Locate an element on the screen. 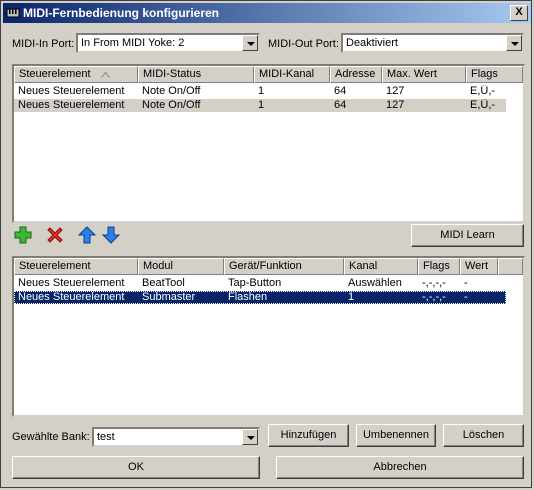 This screenshot has width=534, height=490. midi-out-select: Deaktiviert is located at coordinates (432, 43).